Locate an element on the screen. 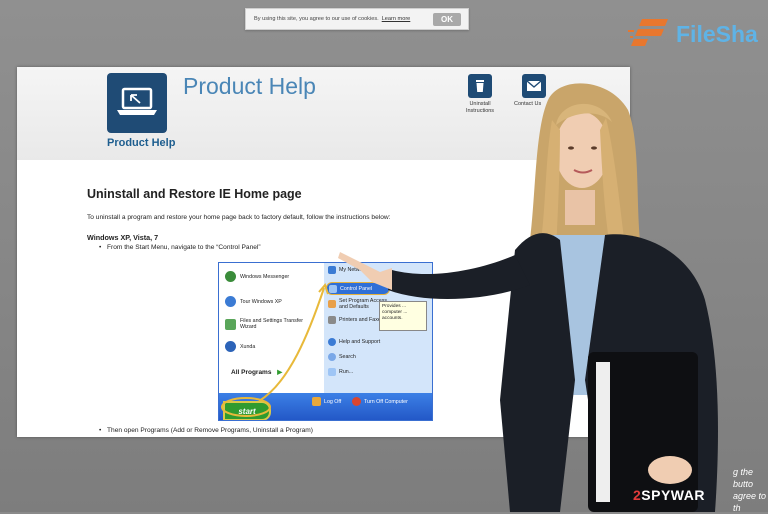  background-caption-fragment: g the butto agree to th is located at coordinates (750, 490).